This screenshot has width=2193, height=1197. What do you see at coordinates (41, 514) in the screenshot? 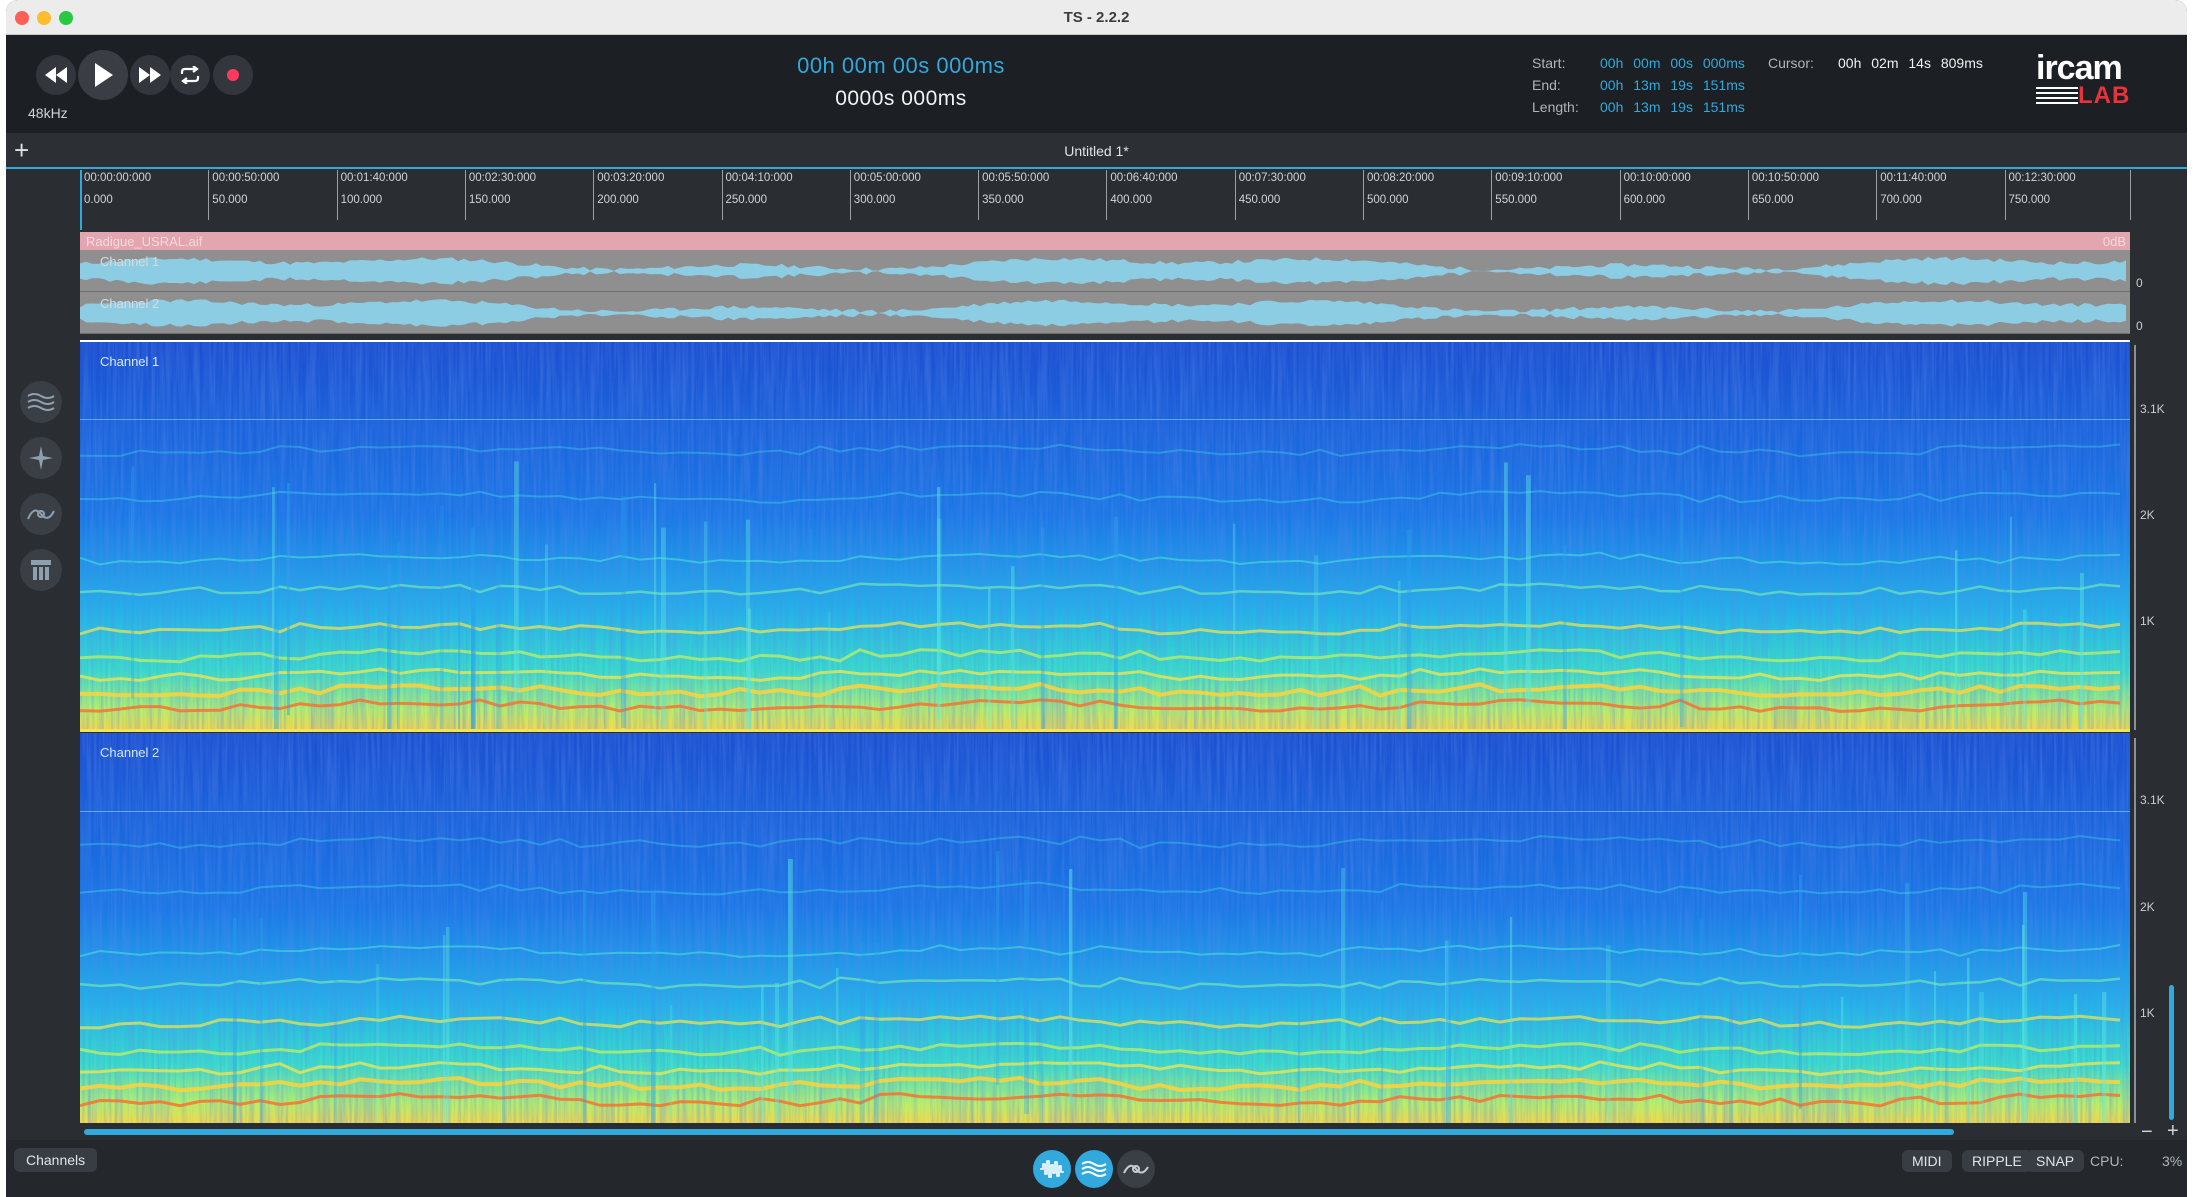
I see `curve-tool-button` at bounding box center [41, 514].